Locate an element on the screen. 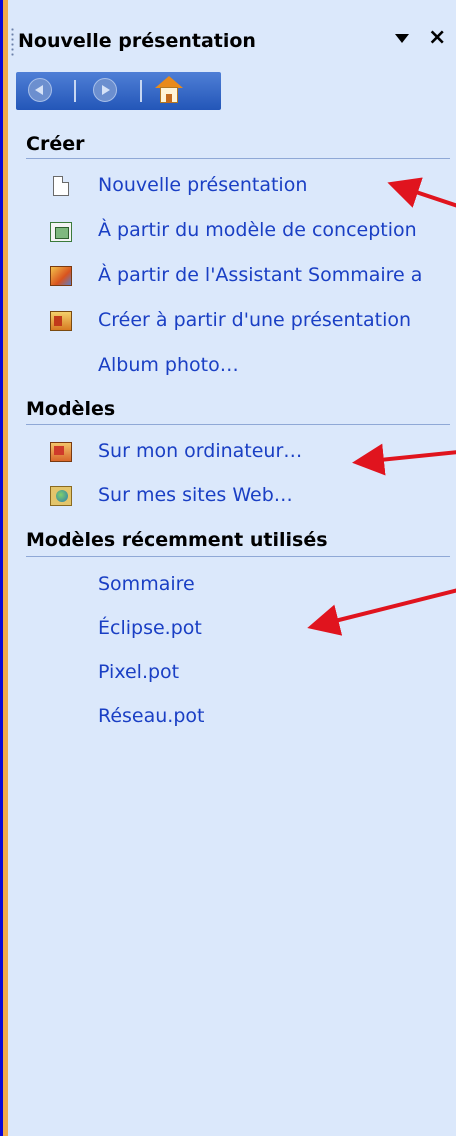 This screenshot has width=456, height=1136. annotation-arrows is located at coordinates (381, 406).